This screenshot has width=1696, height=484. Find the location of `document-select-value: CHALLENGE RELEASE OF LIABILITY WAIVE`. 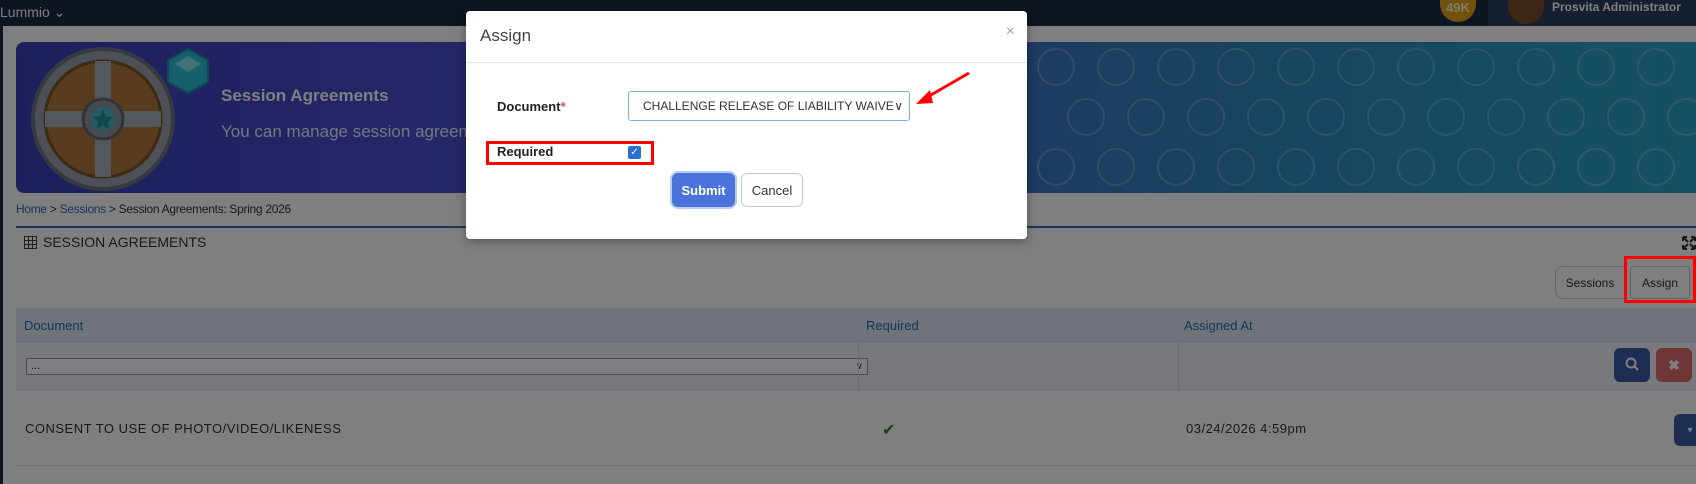

document-select-value: CHALLENGE RELEASE OF LIABILITY WAIVE is located at coordinates (768, 106).